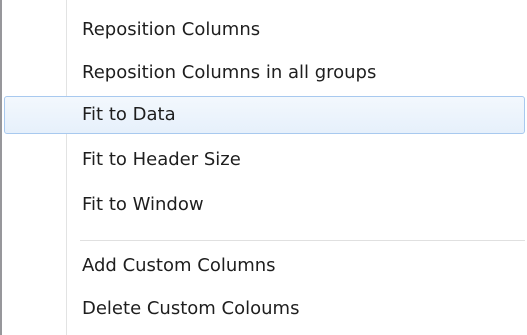  I want to click on menu-item-delete-custom-columns: Delete Custom Coloums, so click(266, 310).